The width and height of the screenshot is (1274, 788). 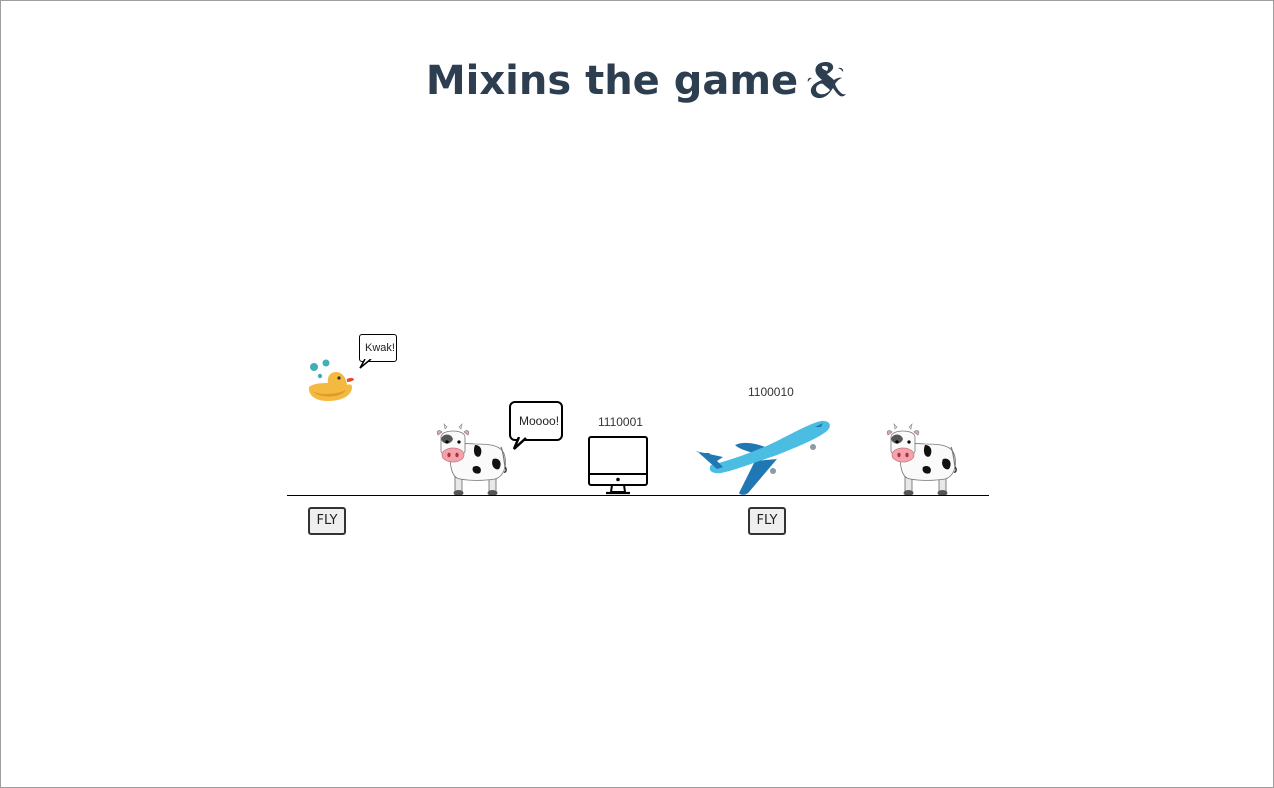 I want to click on computer-icon, so click(x=618, y=465).